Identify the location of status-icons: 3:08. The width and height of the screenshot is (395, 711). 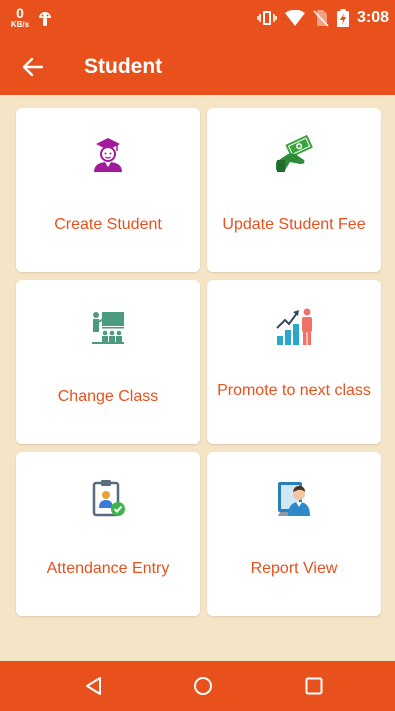
(323, 18).